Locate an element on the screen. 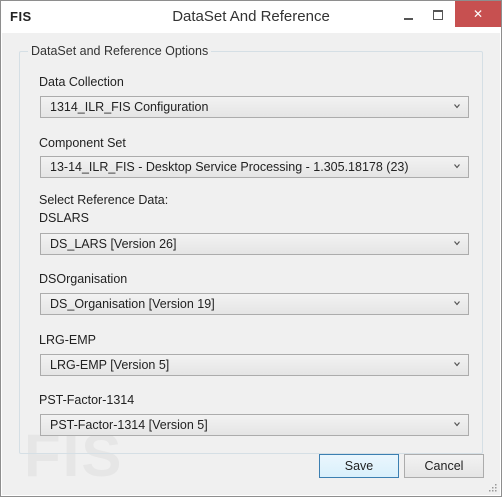 This screenshot has width=502, height=497. dslars-select: DS_LARS [Version 26] is located at coordinates (254, 244).